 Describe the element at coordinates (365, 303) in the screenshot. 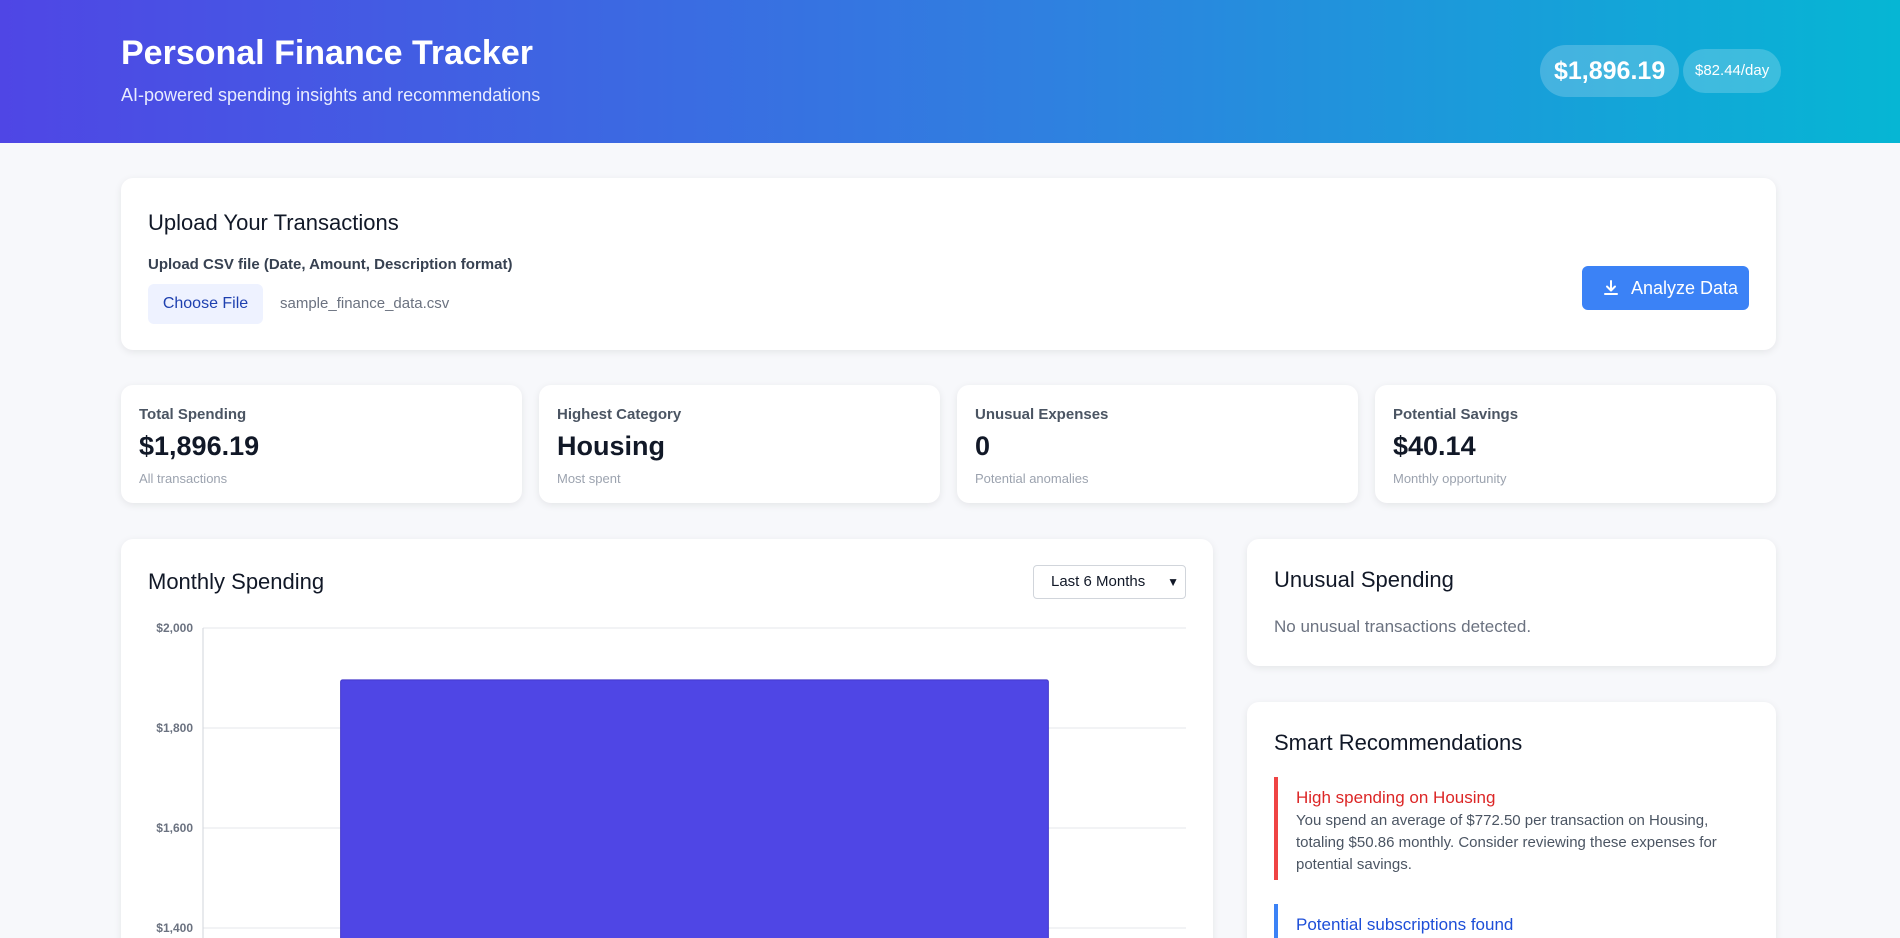

I see `selected-file-name: sample_finance_data.csv` at that location.